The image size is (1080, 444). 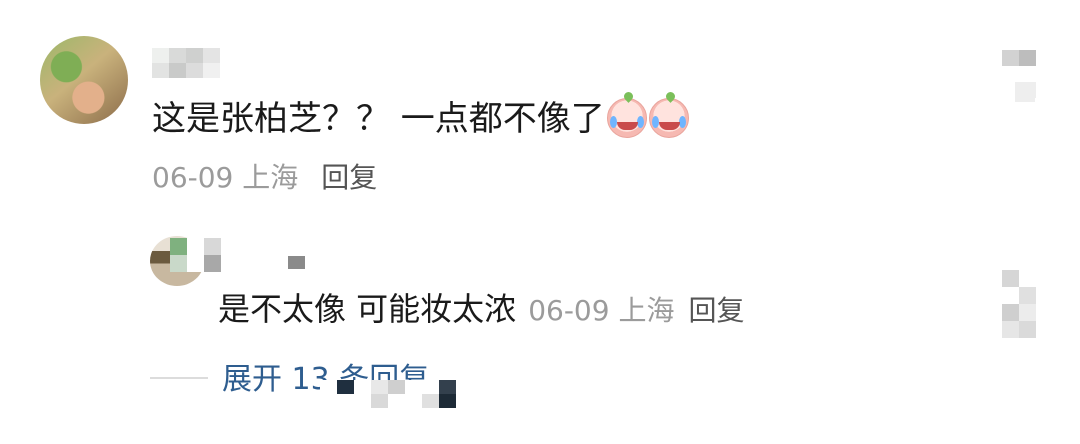 What do you see at coordinates (569, 310) in the screenshot?
I see `reply-date: 06-09` at bounding box center [569, 310].